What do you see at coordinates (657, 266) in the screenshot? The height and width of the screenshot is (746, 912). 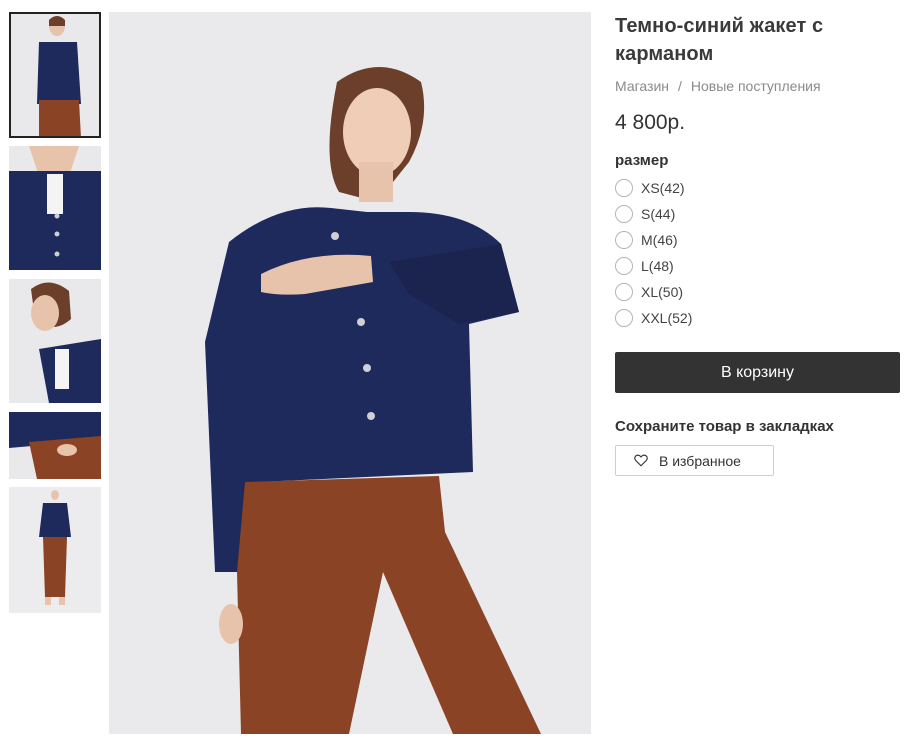 I see `size-option-label: L(48)` at bounding box center [657, 266].